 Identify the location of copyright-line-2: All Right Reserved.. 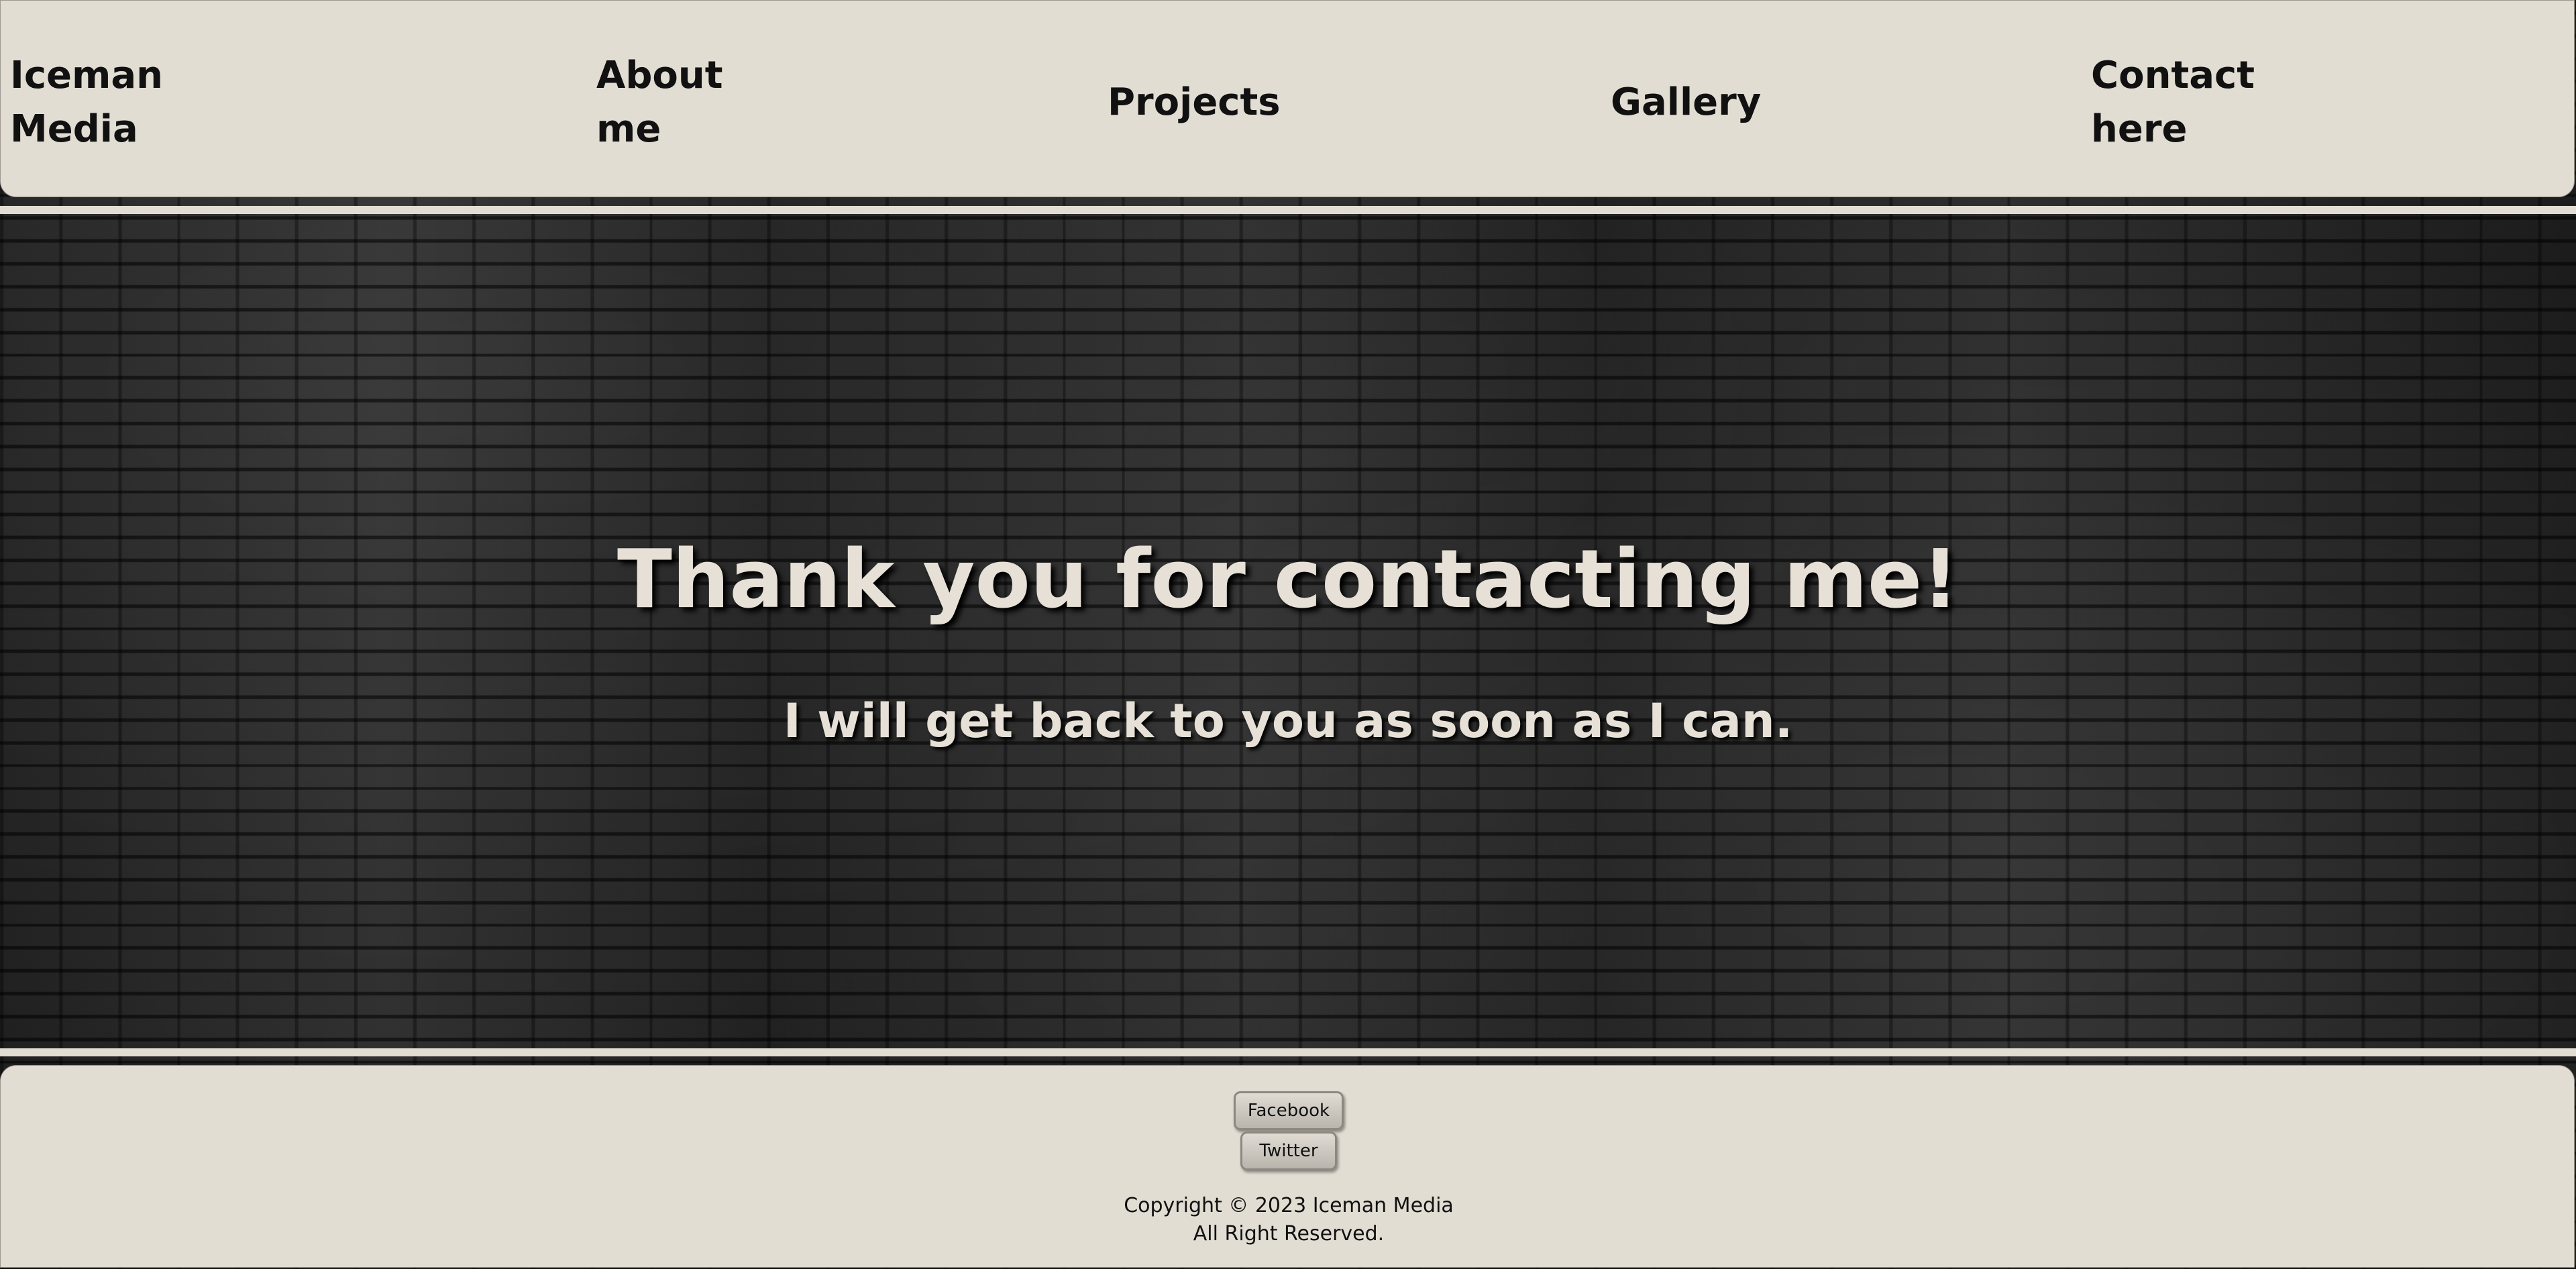
(1289, 1234).